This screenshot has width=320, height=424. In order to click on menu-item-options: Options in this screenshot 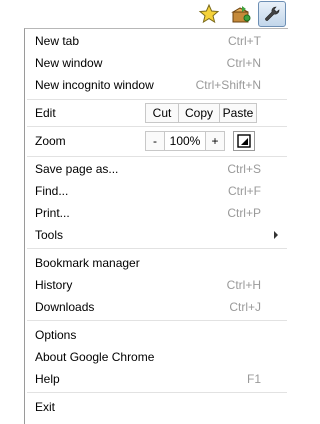, I will do `click(156, 335)`.